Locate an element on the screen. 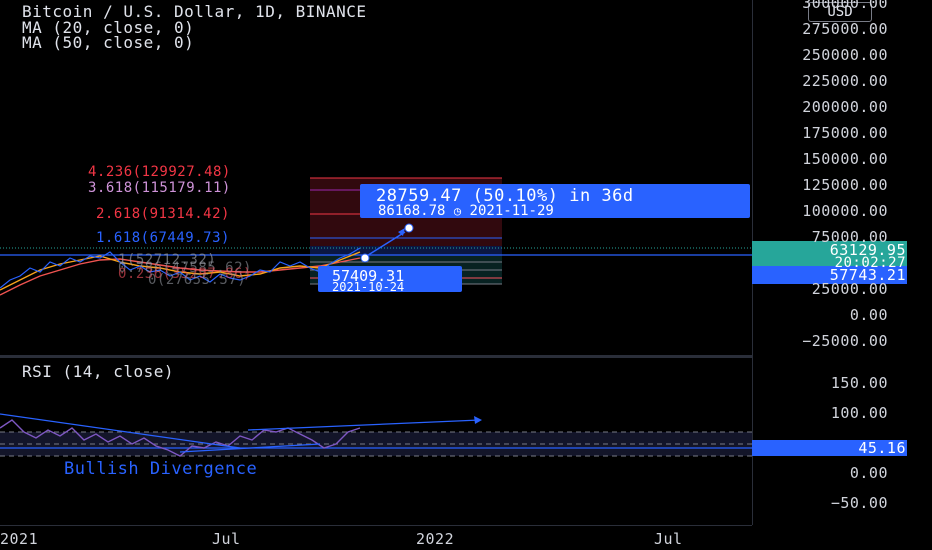  rsi-axis-label: 150.00 is located at coordinates (859, 383).